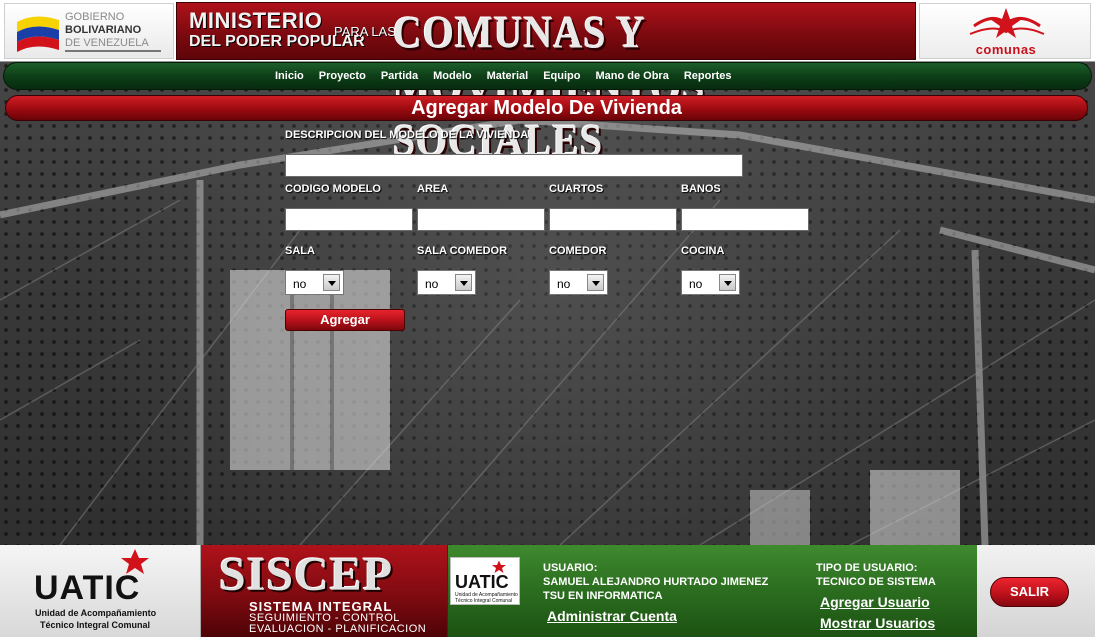 This screenshot has height=637, width=1095. What do you see at coordinates (708, 76) in the screenshot?
I see `nav-reportes: Reportes` at bounding box center [708, 76].